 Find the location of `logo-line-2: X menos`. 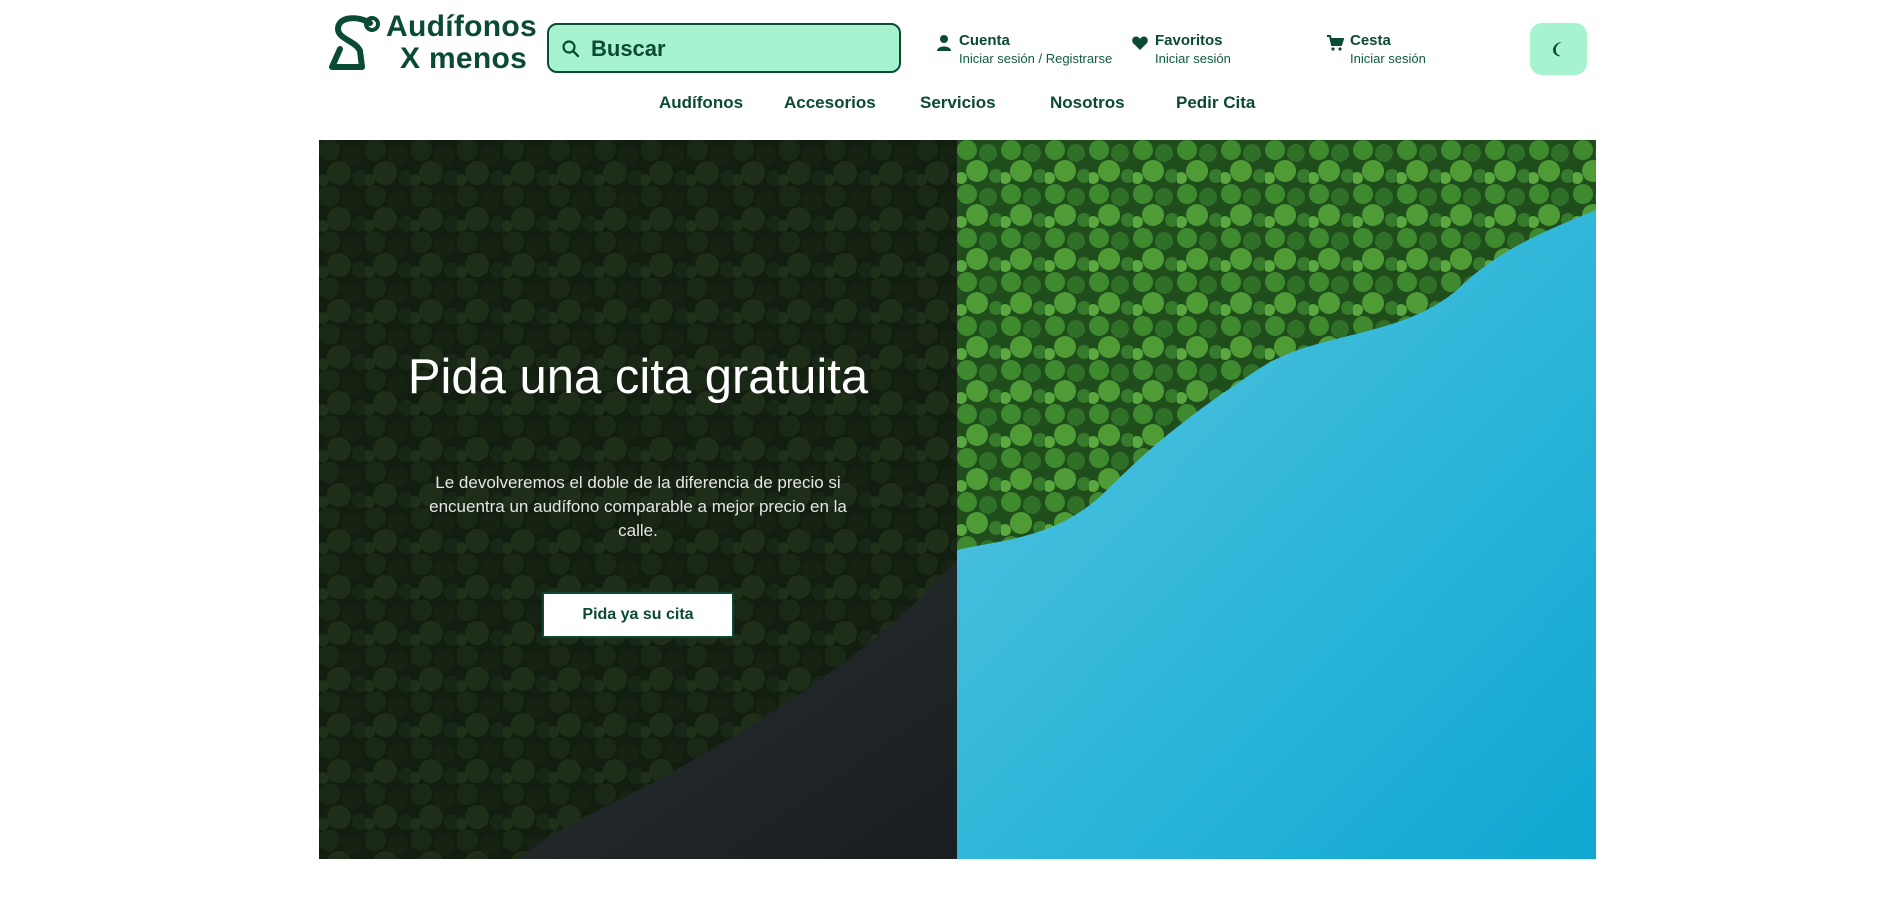

logo-line-2: X menos is located at coordinates (464, 58).